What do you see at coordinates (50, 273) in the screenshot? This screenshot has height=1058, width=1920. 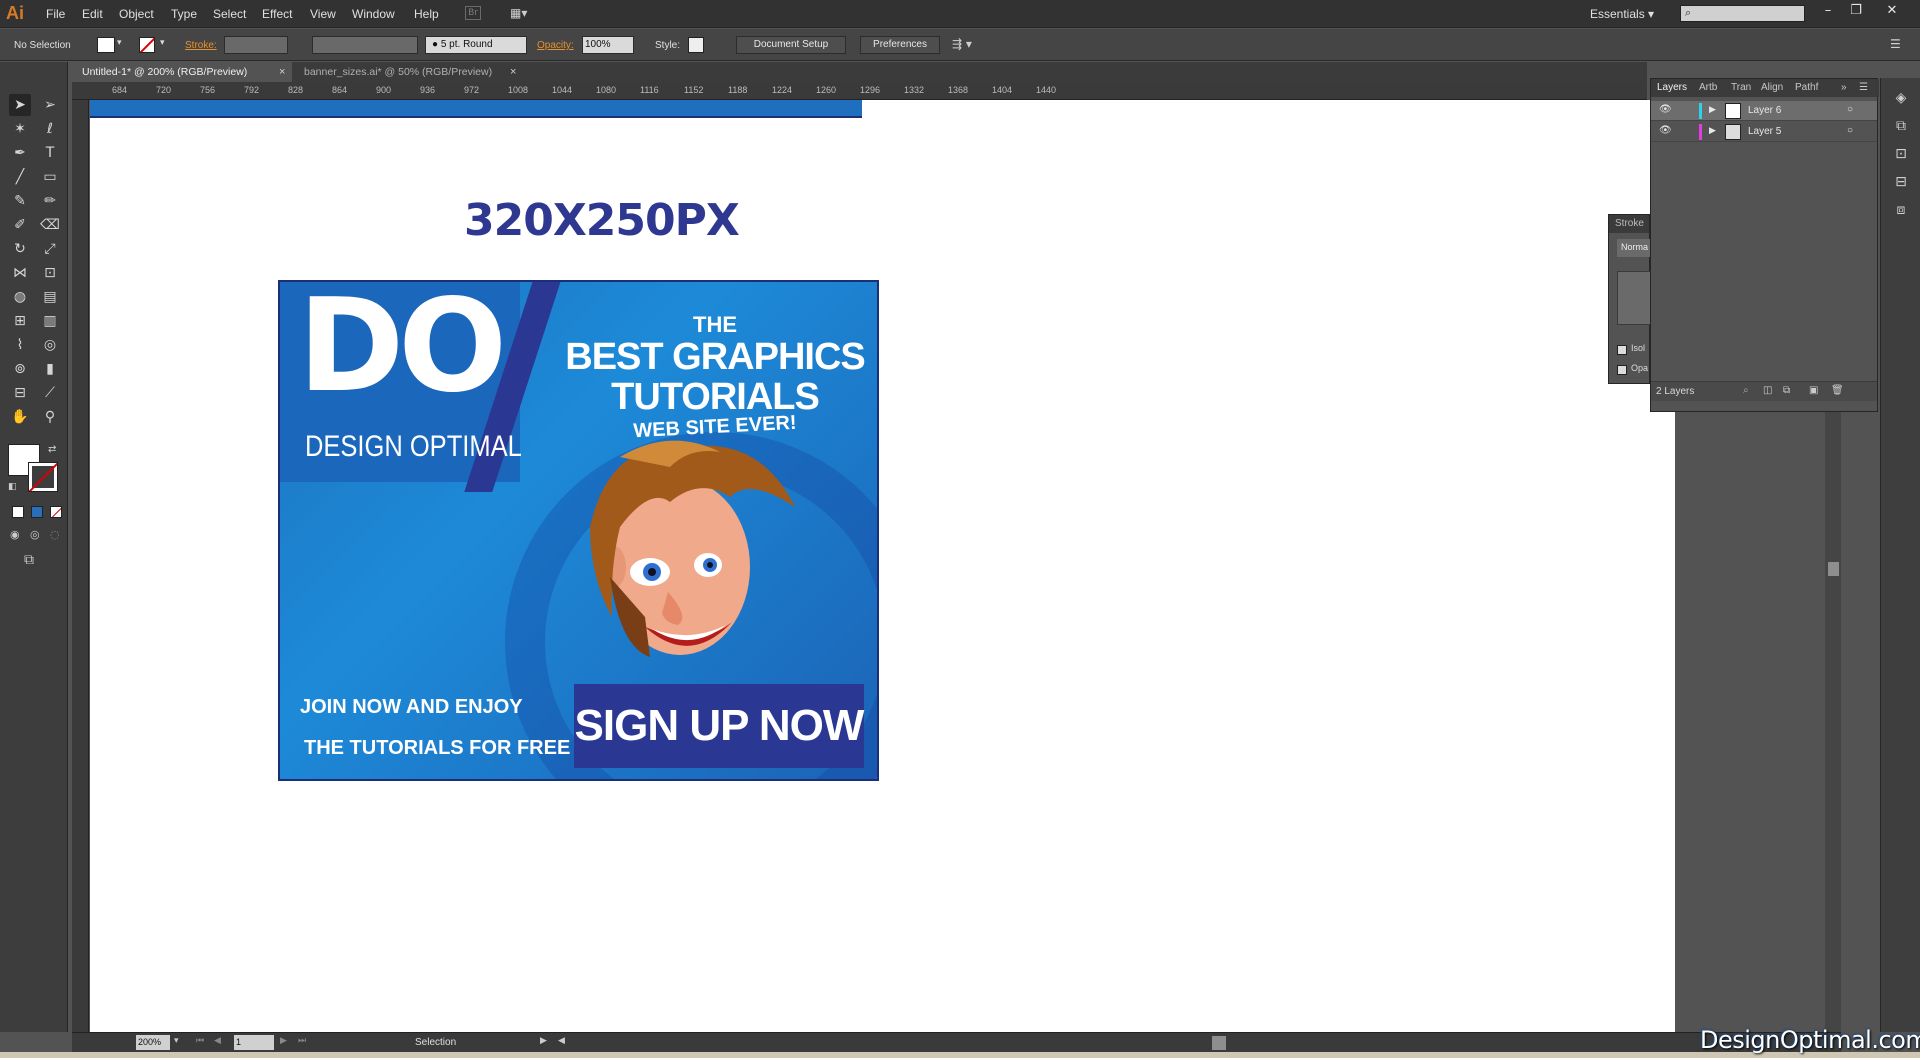 I see `free-transform-tool-icon: ⊡` at bounding box center [50, 273].